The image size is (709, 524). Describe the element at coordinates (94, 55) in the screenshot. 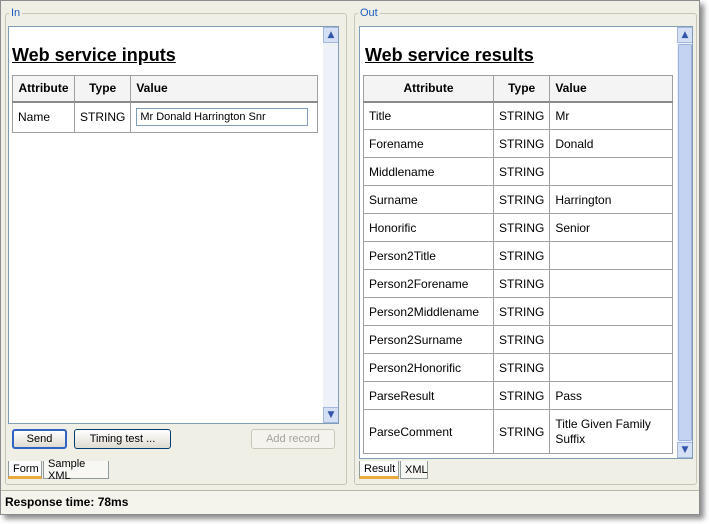

I see `inputs-title: Web service inputs` at that location.